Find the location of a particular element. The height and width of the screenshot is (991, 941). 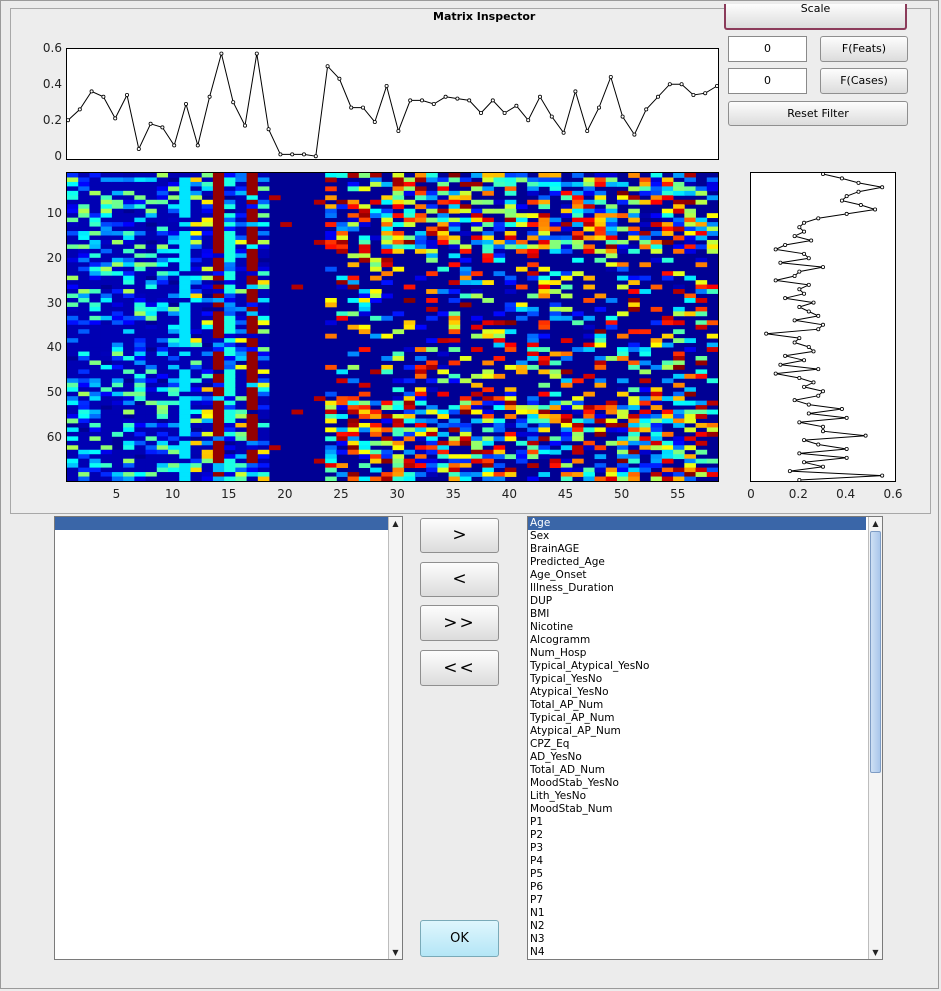

variable-list-item: Atypical_AP_Num is located at coordinates (697, 731).